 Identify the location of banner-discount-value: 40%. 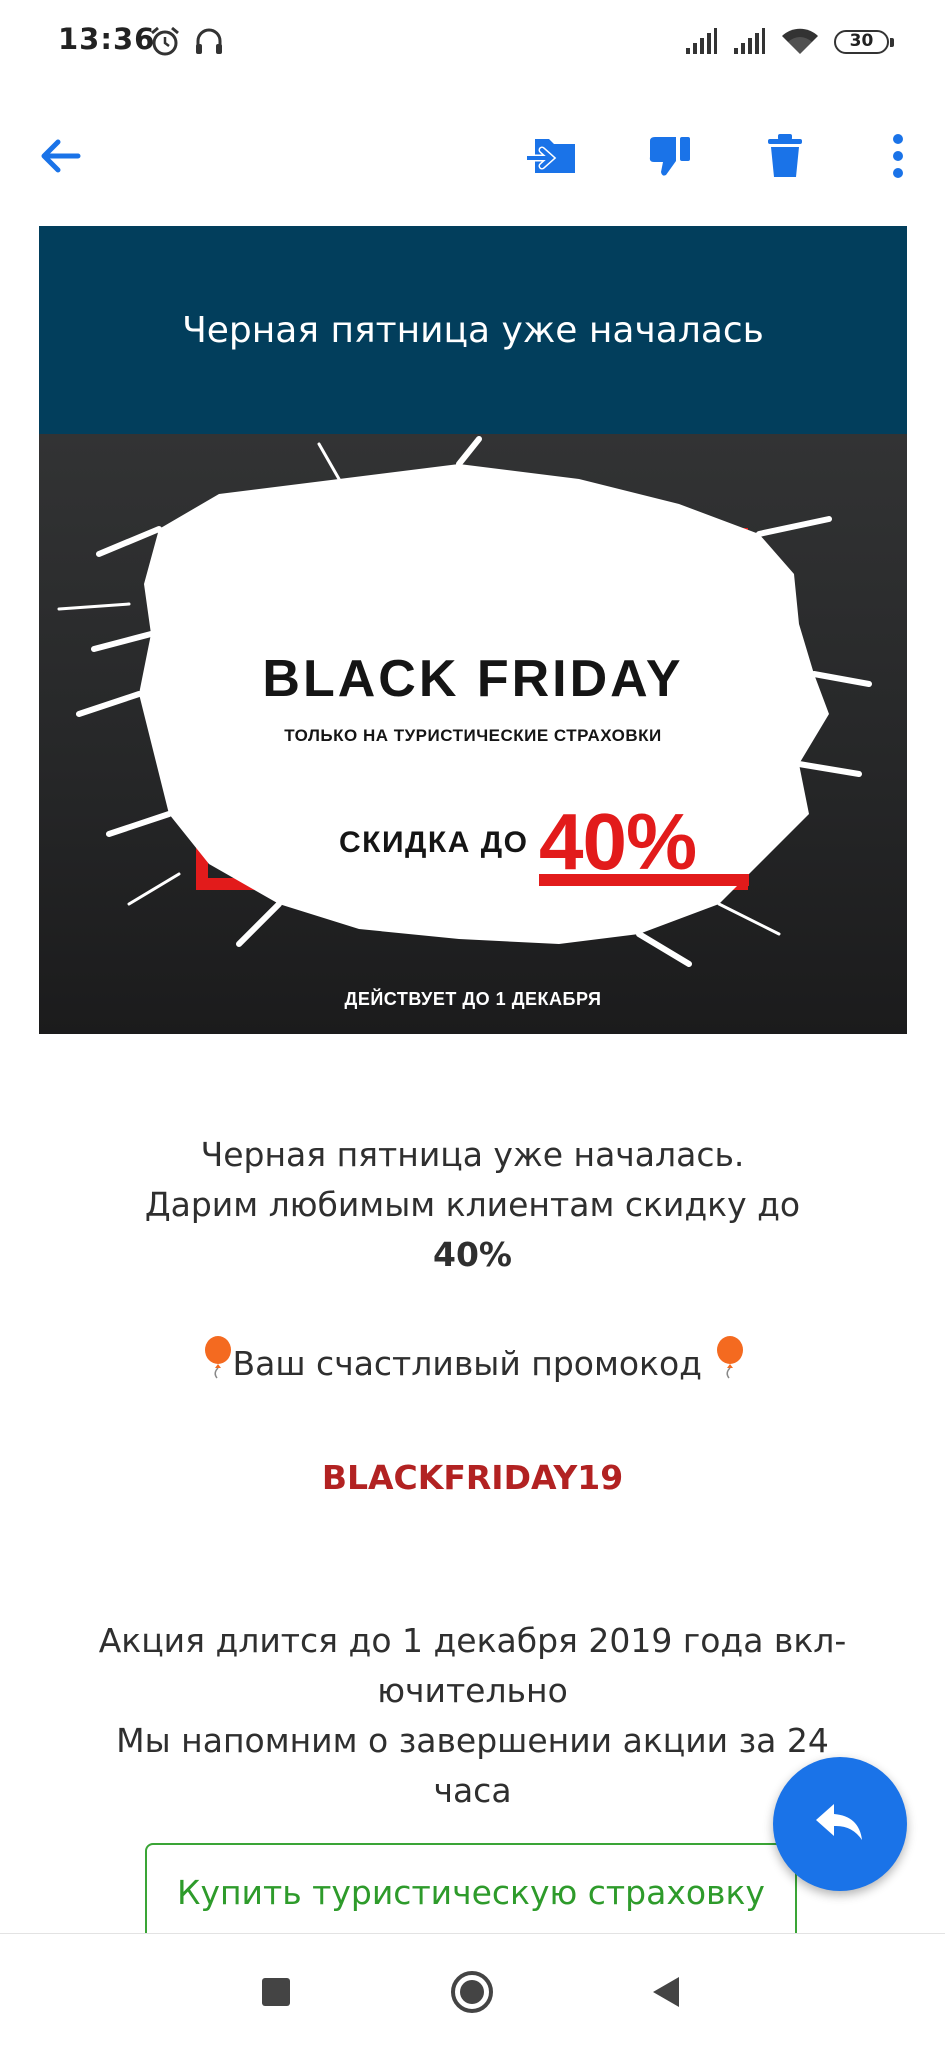
(618, 841).